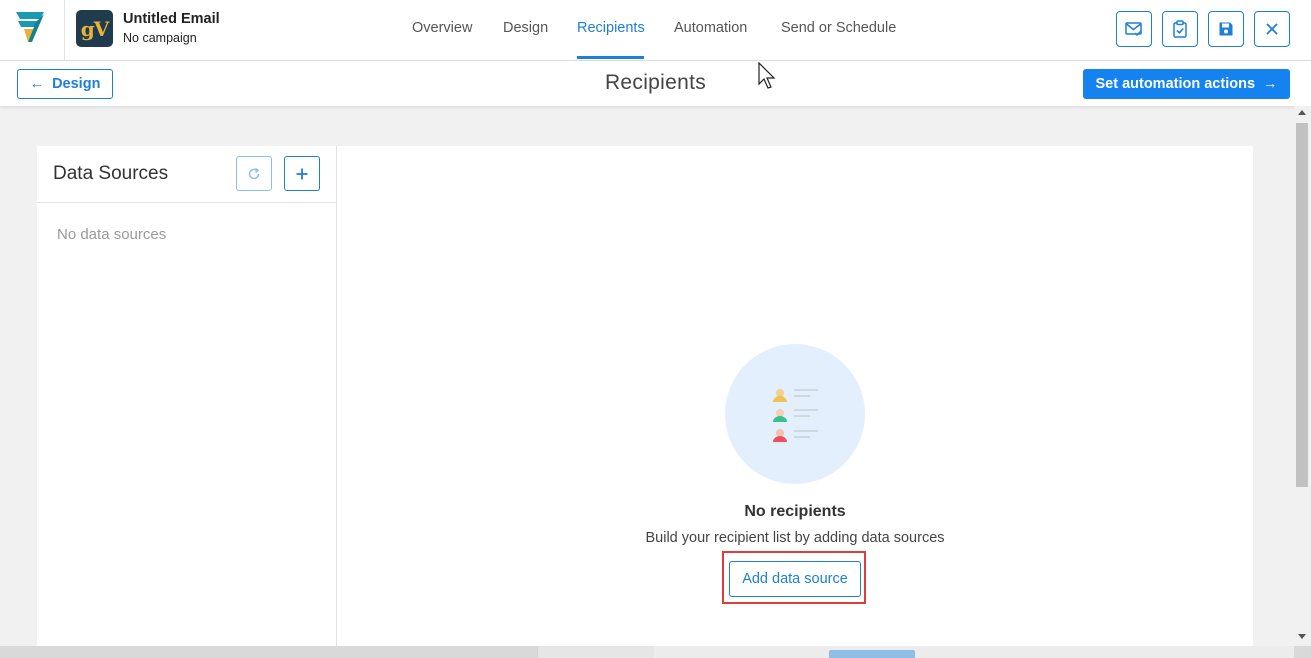 The image size is (1311, 658). What do you see at coordinates (872, 654) in the screenshot?
I see `background-button` at bounding box center [872, 654].